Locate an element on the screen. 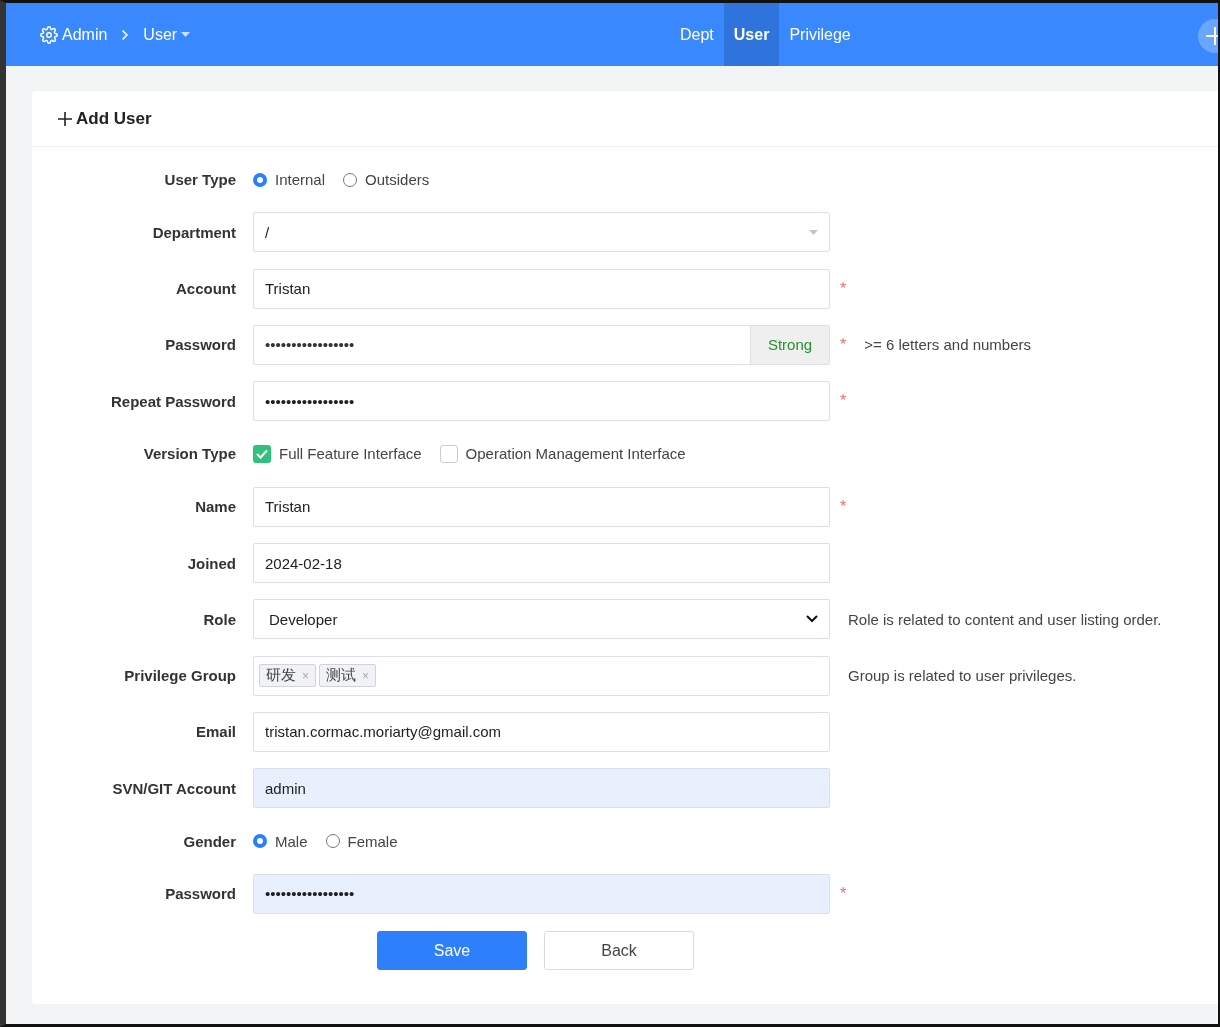  option-label: Internal is located at coordinates (300, 179).